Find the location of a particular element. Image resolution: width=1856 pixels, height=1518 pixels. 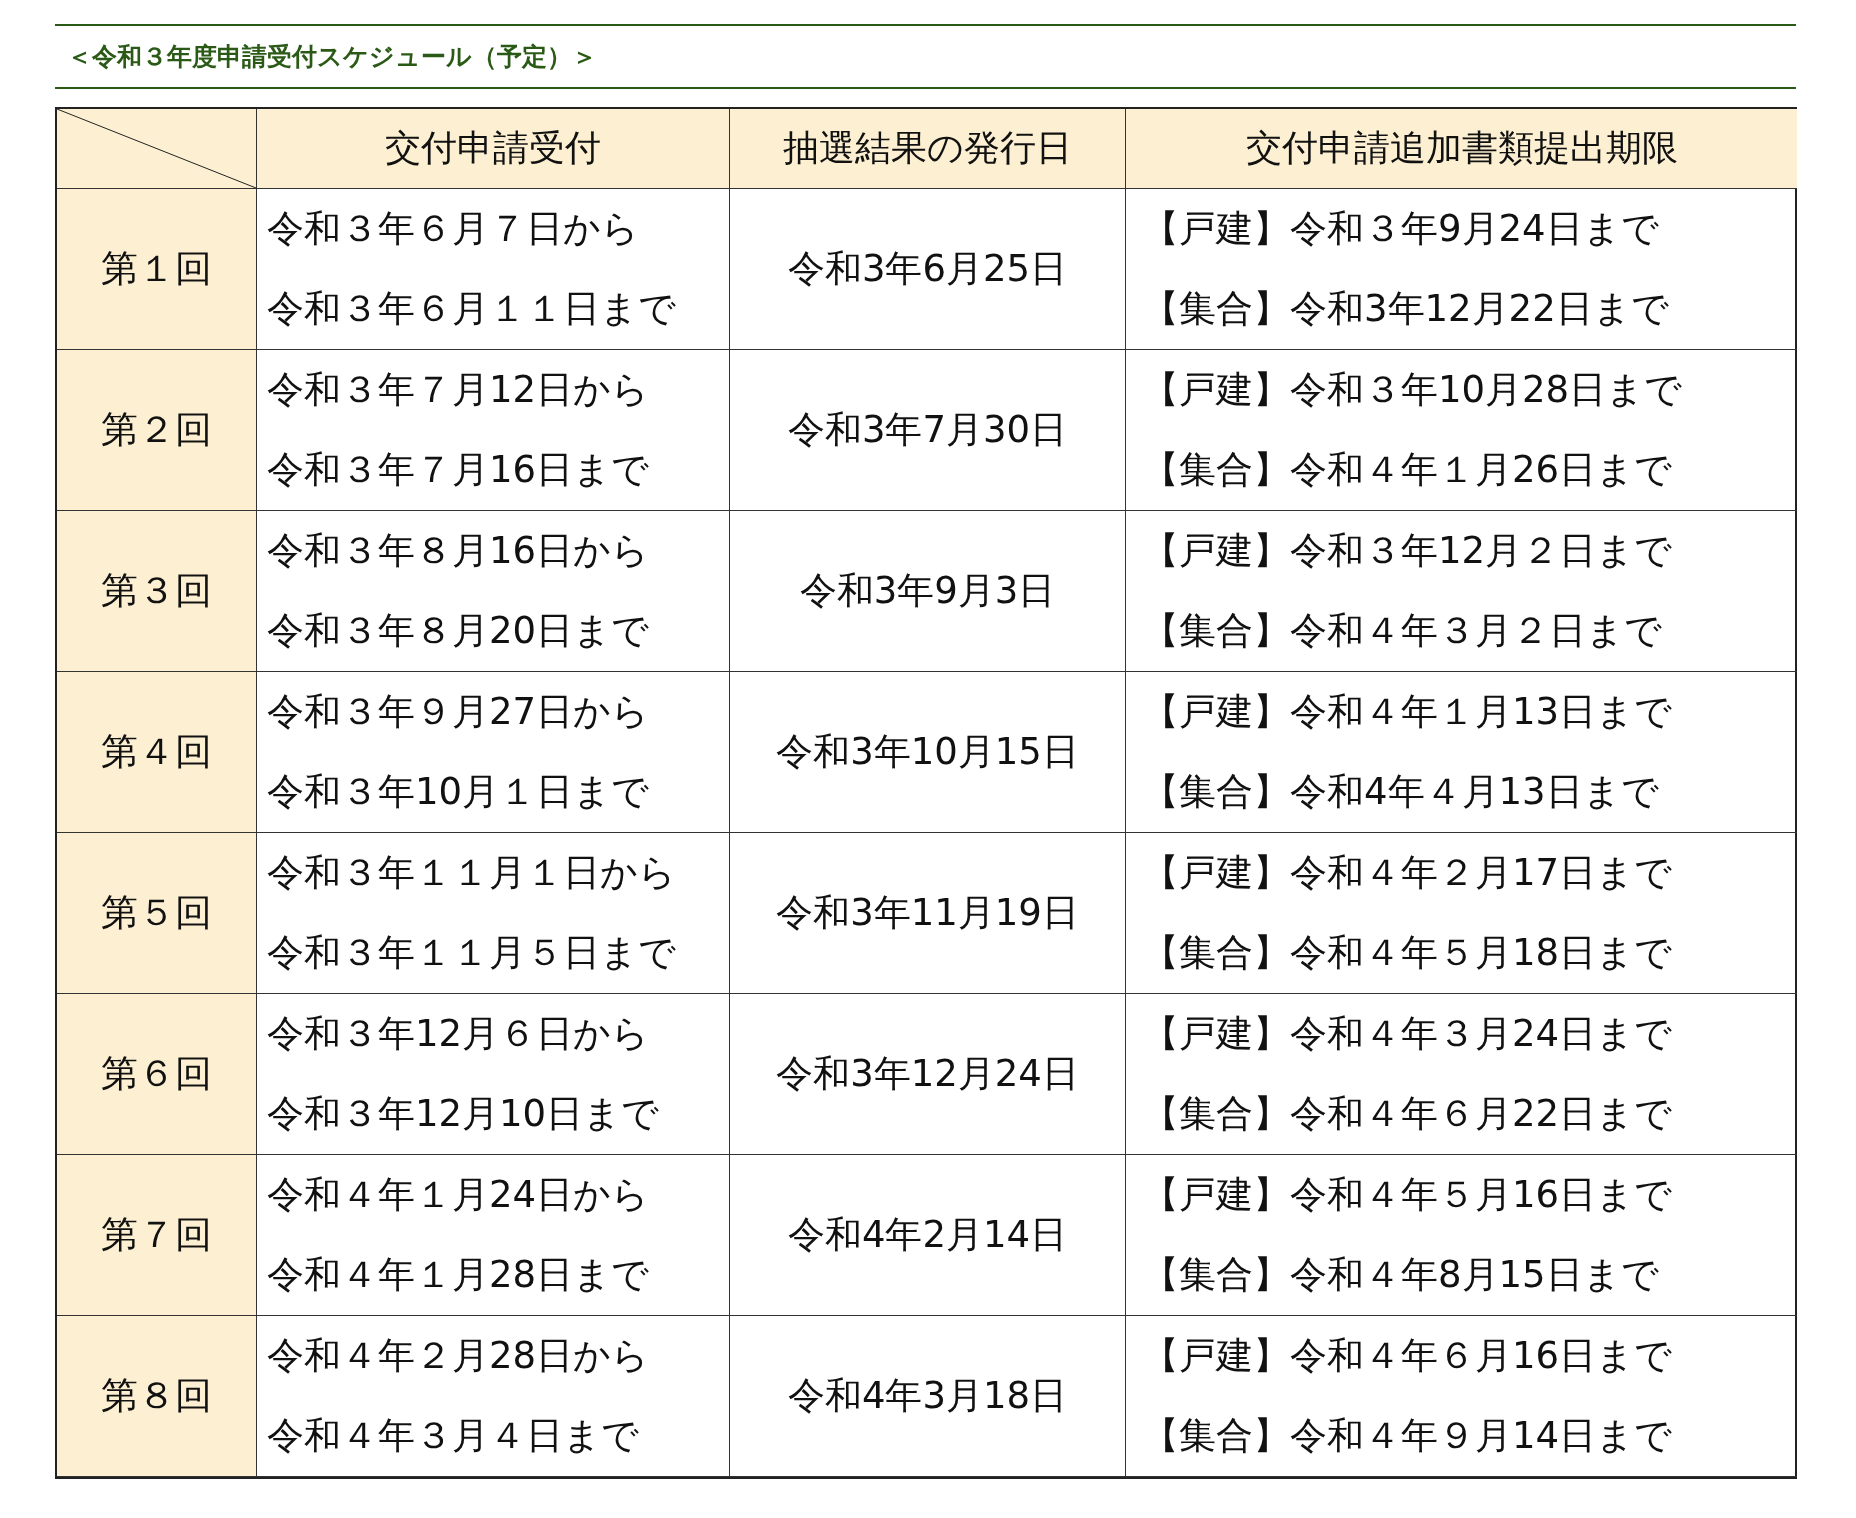

deadline-date: 【戸建】令和３年10月28日まで is located at coordinates (1413, 390).